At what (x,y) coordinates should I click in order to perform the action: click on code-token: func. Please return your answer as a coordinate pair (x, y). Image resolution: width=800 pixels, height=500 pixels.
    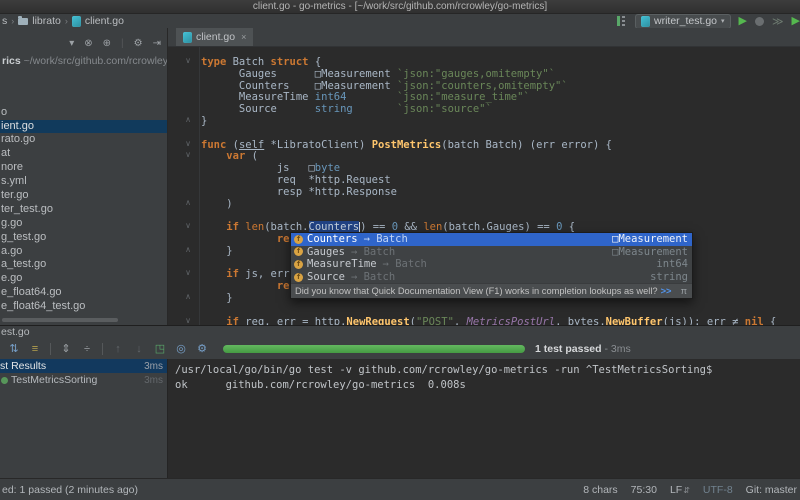
    Looking at the image, I should click on (217, 144).